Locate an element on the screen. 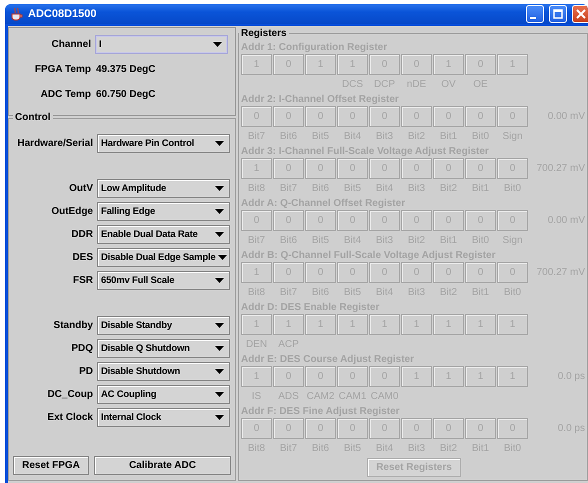 The height and width of the screenshot is (483, 588). group-title: Registers is located at coordinates (264, 33).